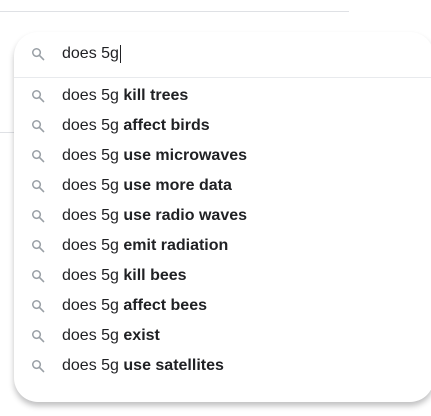 This screenshot has height=416, width=431. I want to click on suggestion-text: does 5g use more data, so click(147, 186).